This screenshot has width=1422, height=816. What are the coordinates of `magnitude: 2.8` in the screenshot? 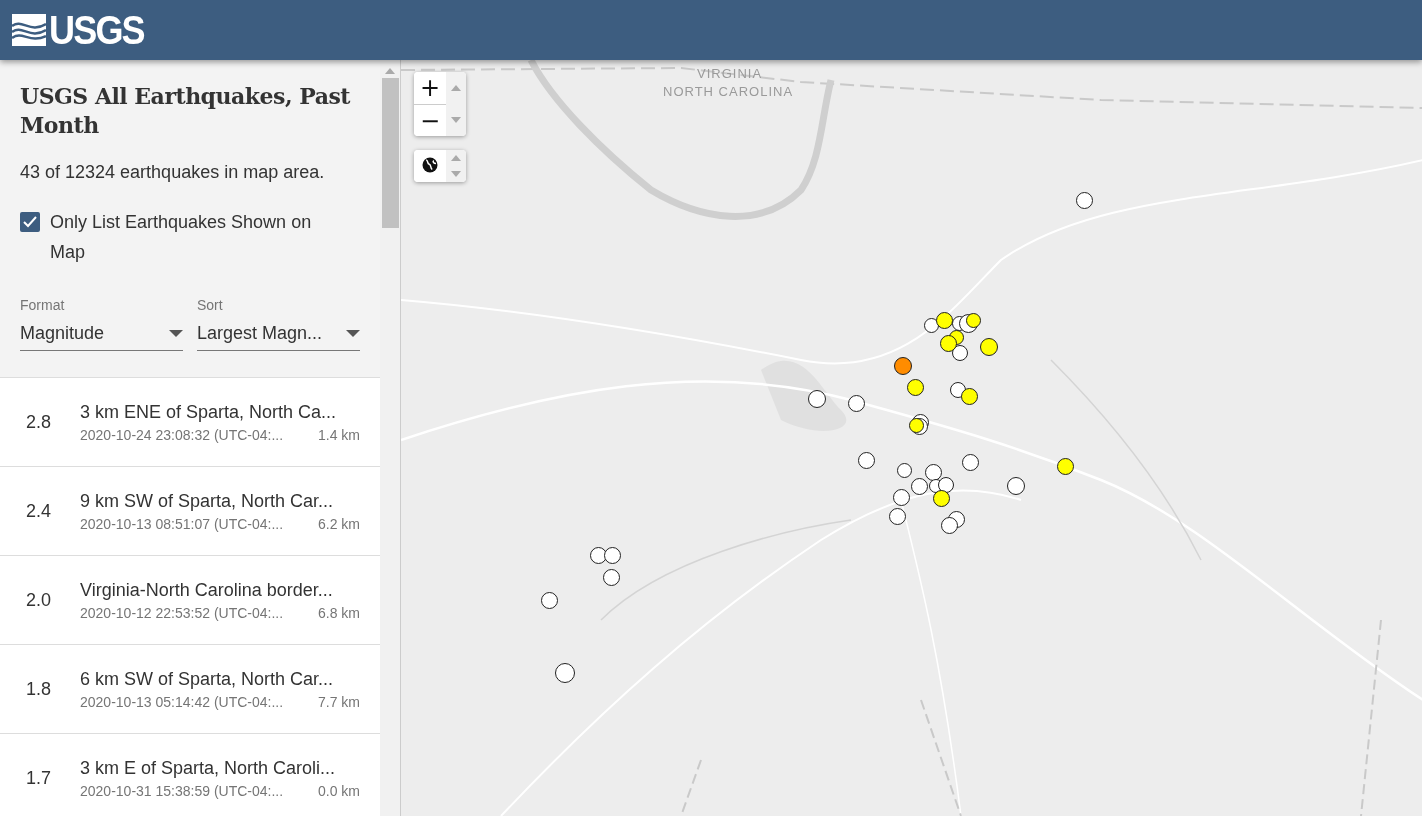 It's located at (39, 422).